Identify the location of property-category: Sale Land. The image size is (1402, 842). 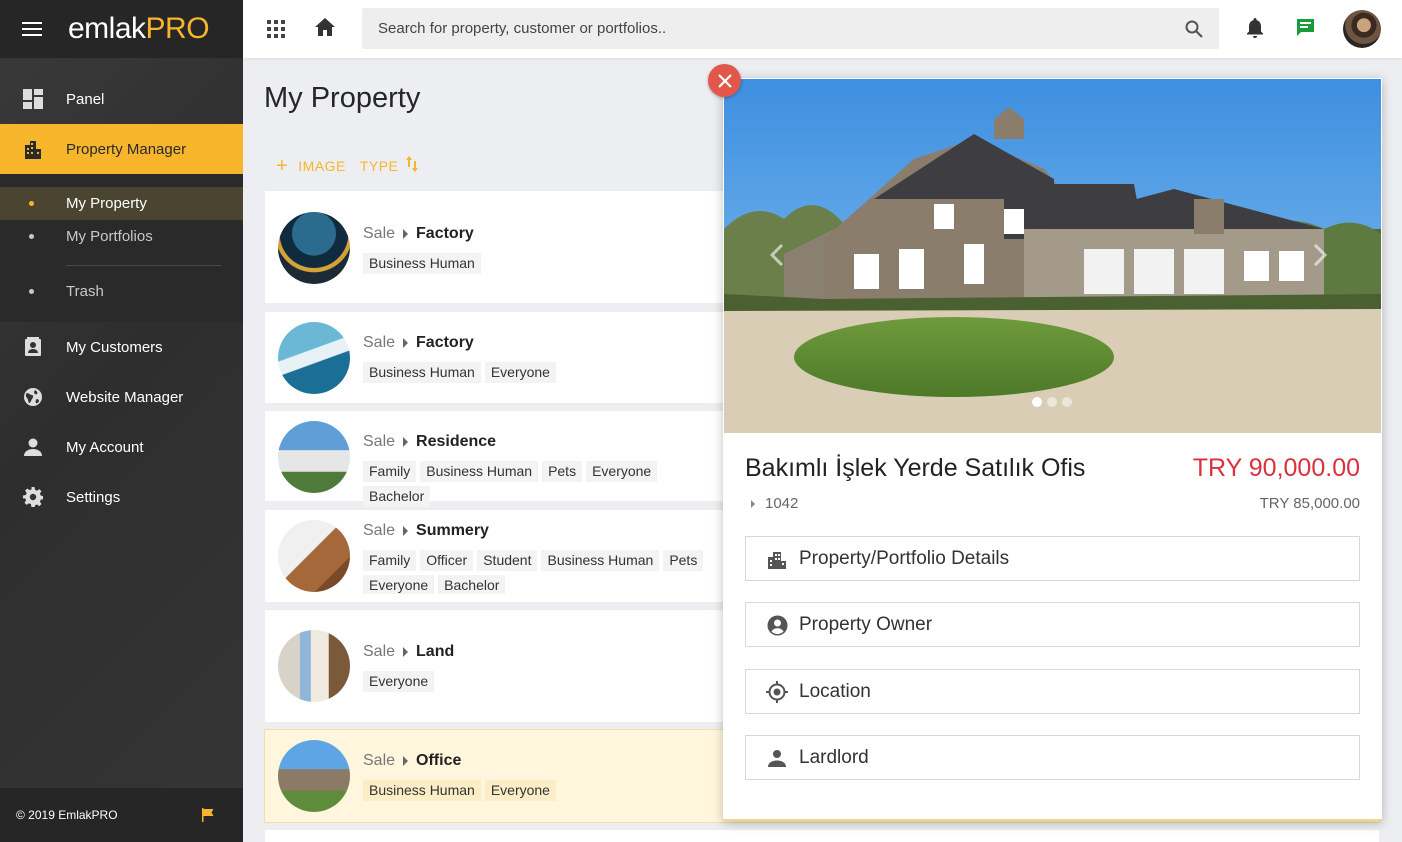
(408, 652).